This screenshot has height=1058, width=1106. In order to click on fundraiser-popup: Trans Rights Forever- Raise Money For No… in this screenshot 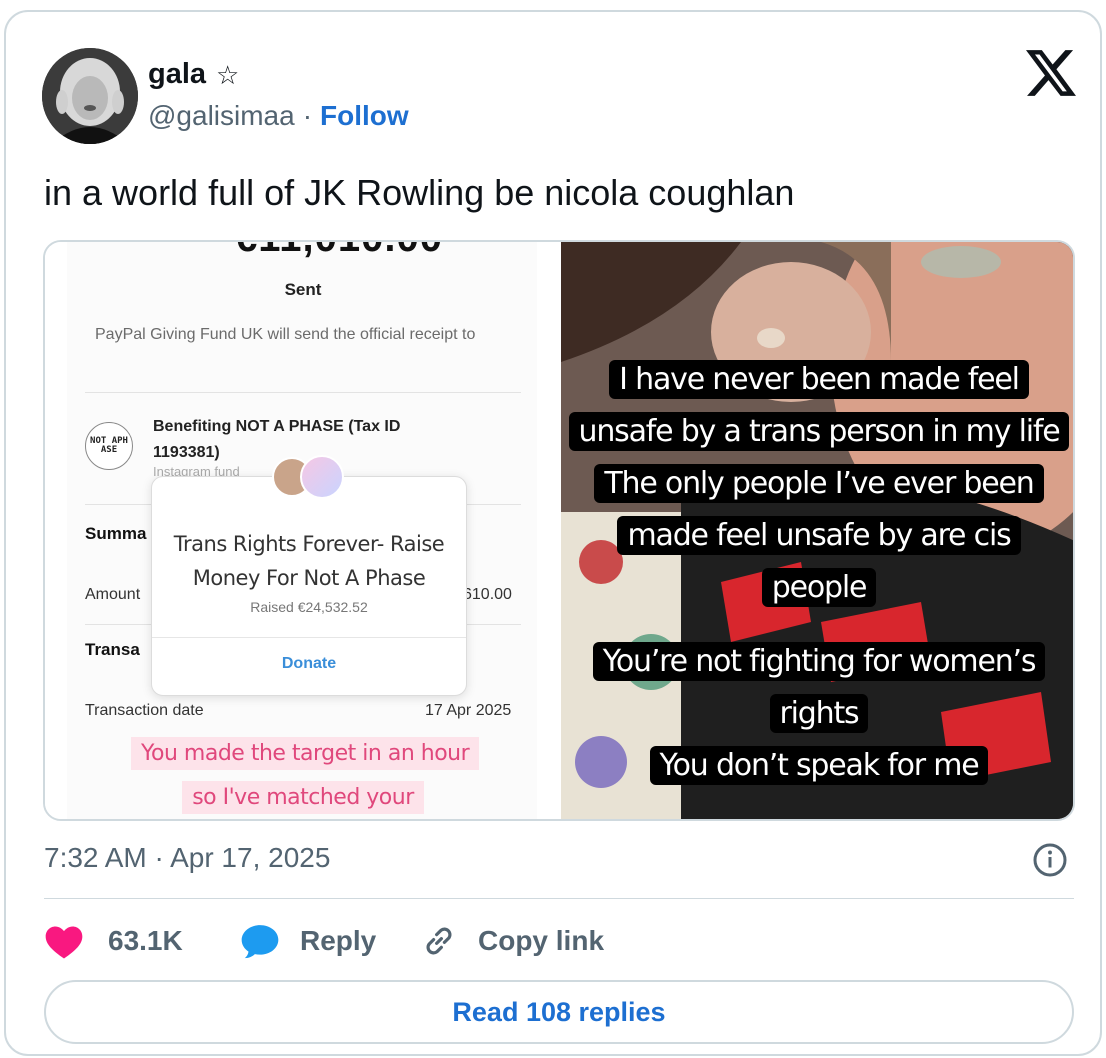, I will do `click(309, 575)`.